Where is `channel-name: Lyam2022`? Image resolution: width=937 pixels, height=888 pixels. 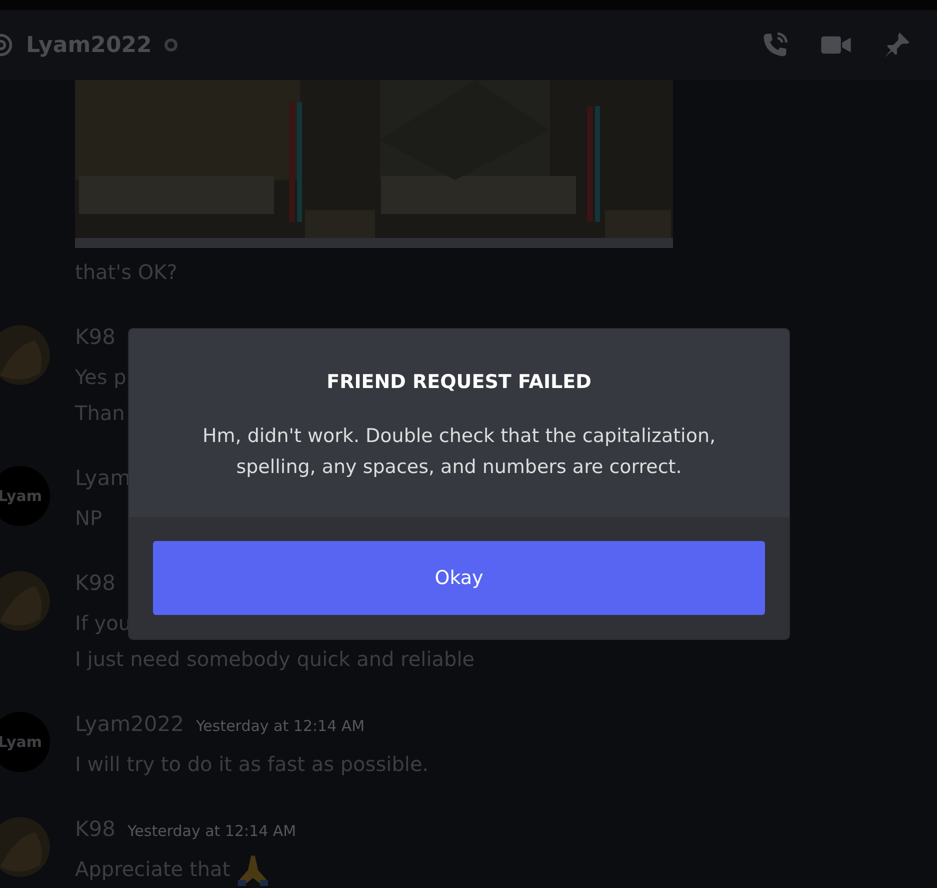
channel-name: Lyam2022 is located at coordinates (89, 45).